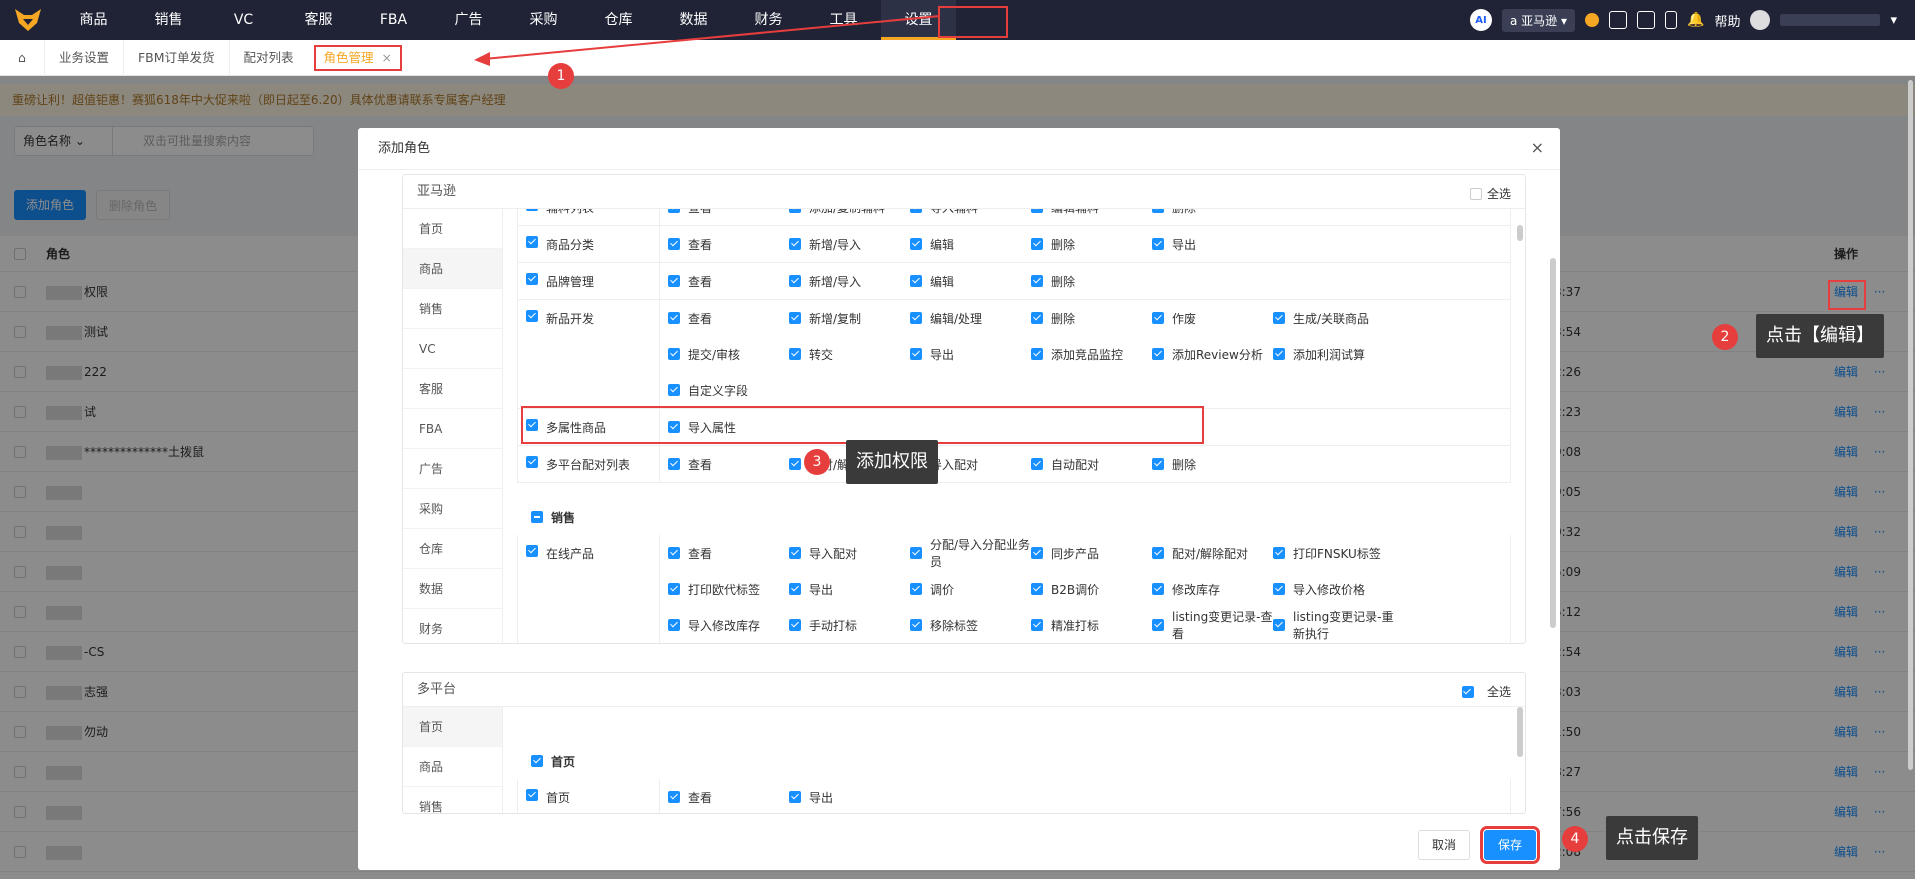  What do you see at coordinates (1475, 193) in the screenshot?
I see `select-all-checkbox` at bounding box center [1475, 193].